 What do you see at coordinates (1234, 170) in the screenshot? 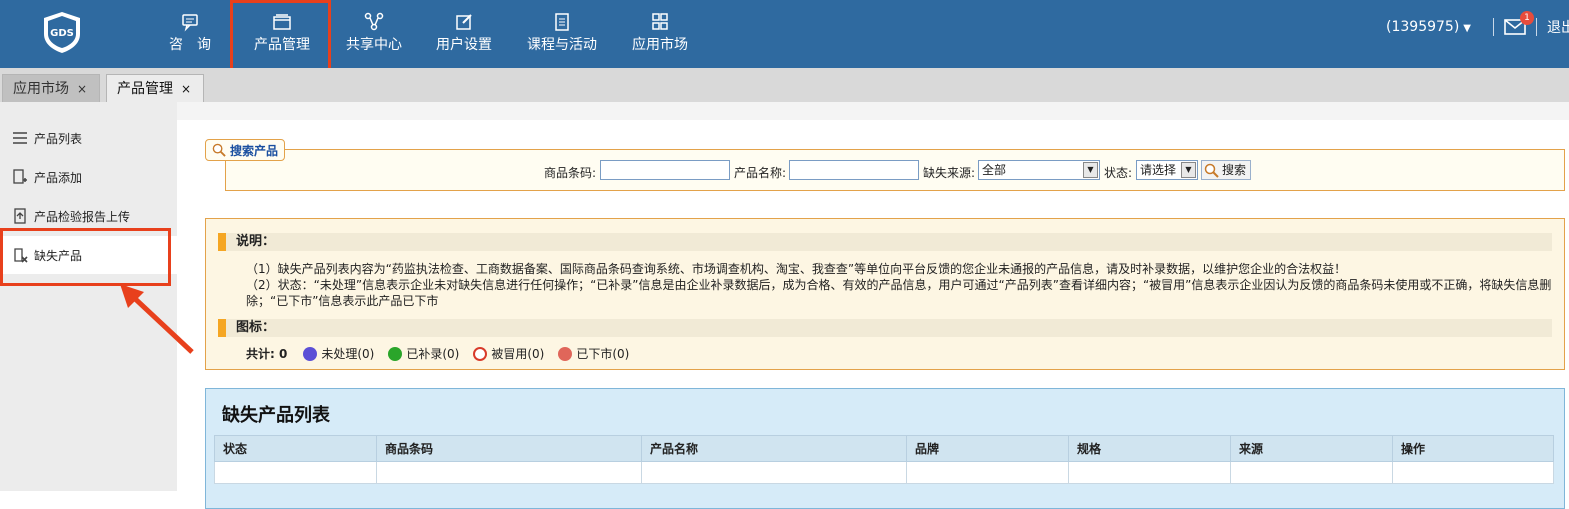
I see `search-button-label: 搜索` at bounding box center [1234, 170].